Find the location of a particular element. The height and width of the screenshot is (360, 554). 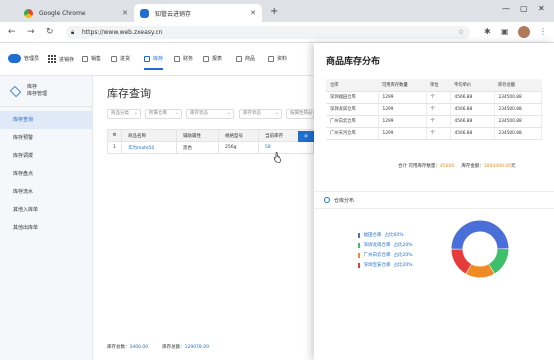

wallet-icon is located at coordinates (177, 58).